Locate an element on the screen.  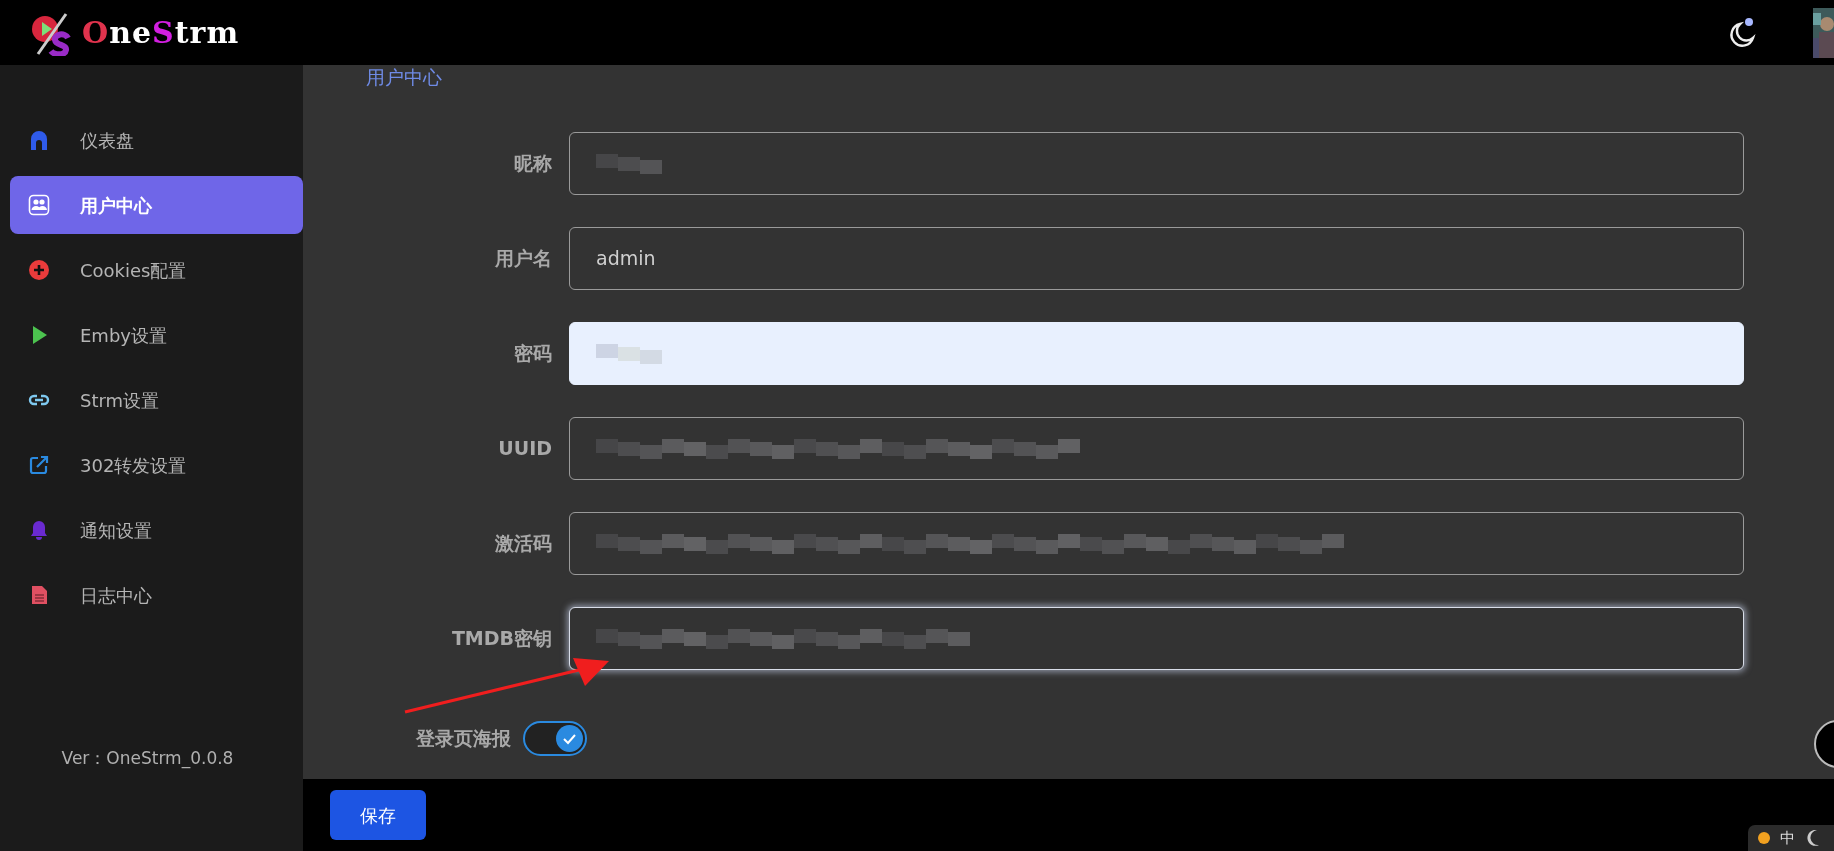
field-label: TMDB密钥 is located at coordinates (501, 639).